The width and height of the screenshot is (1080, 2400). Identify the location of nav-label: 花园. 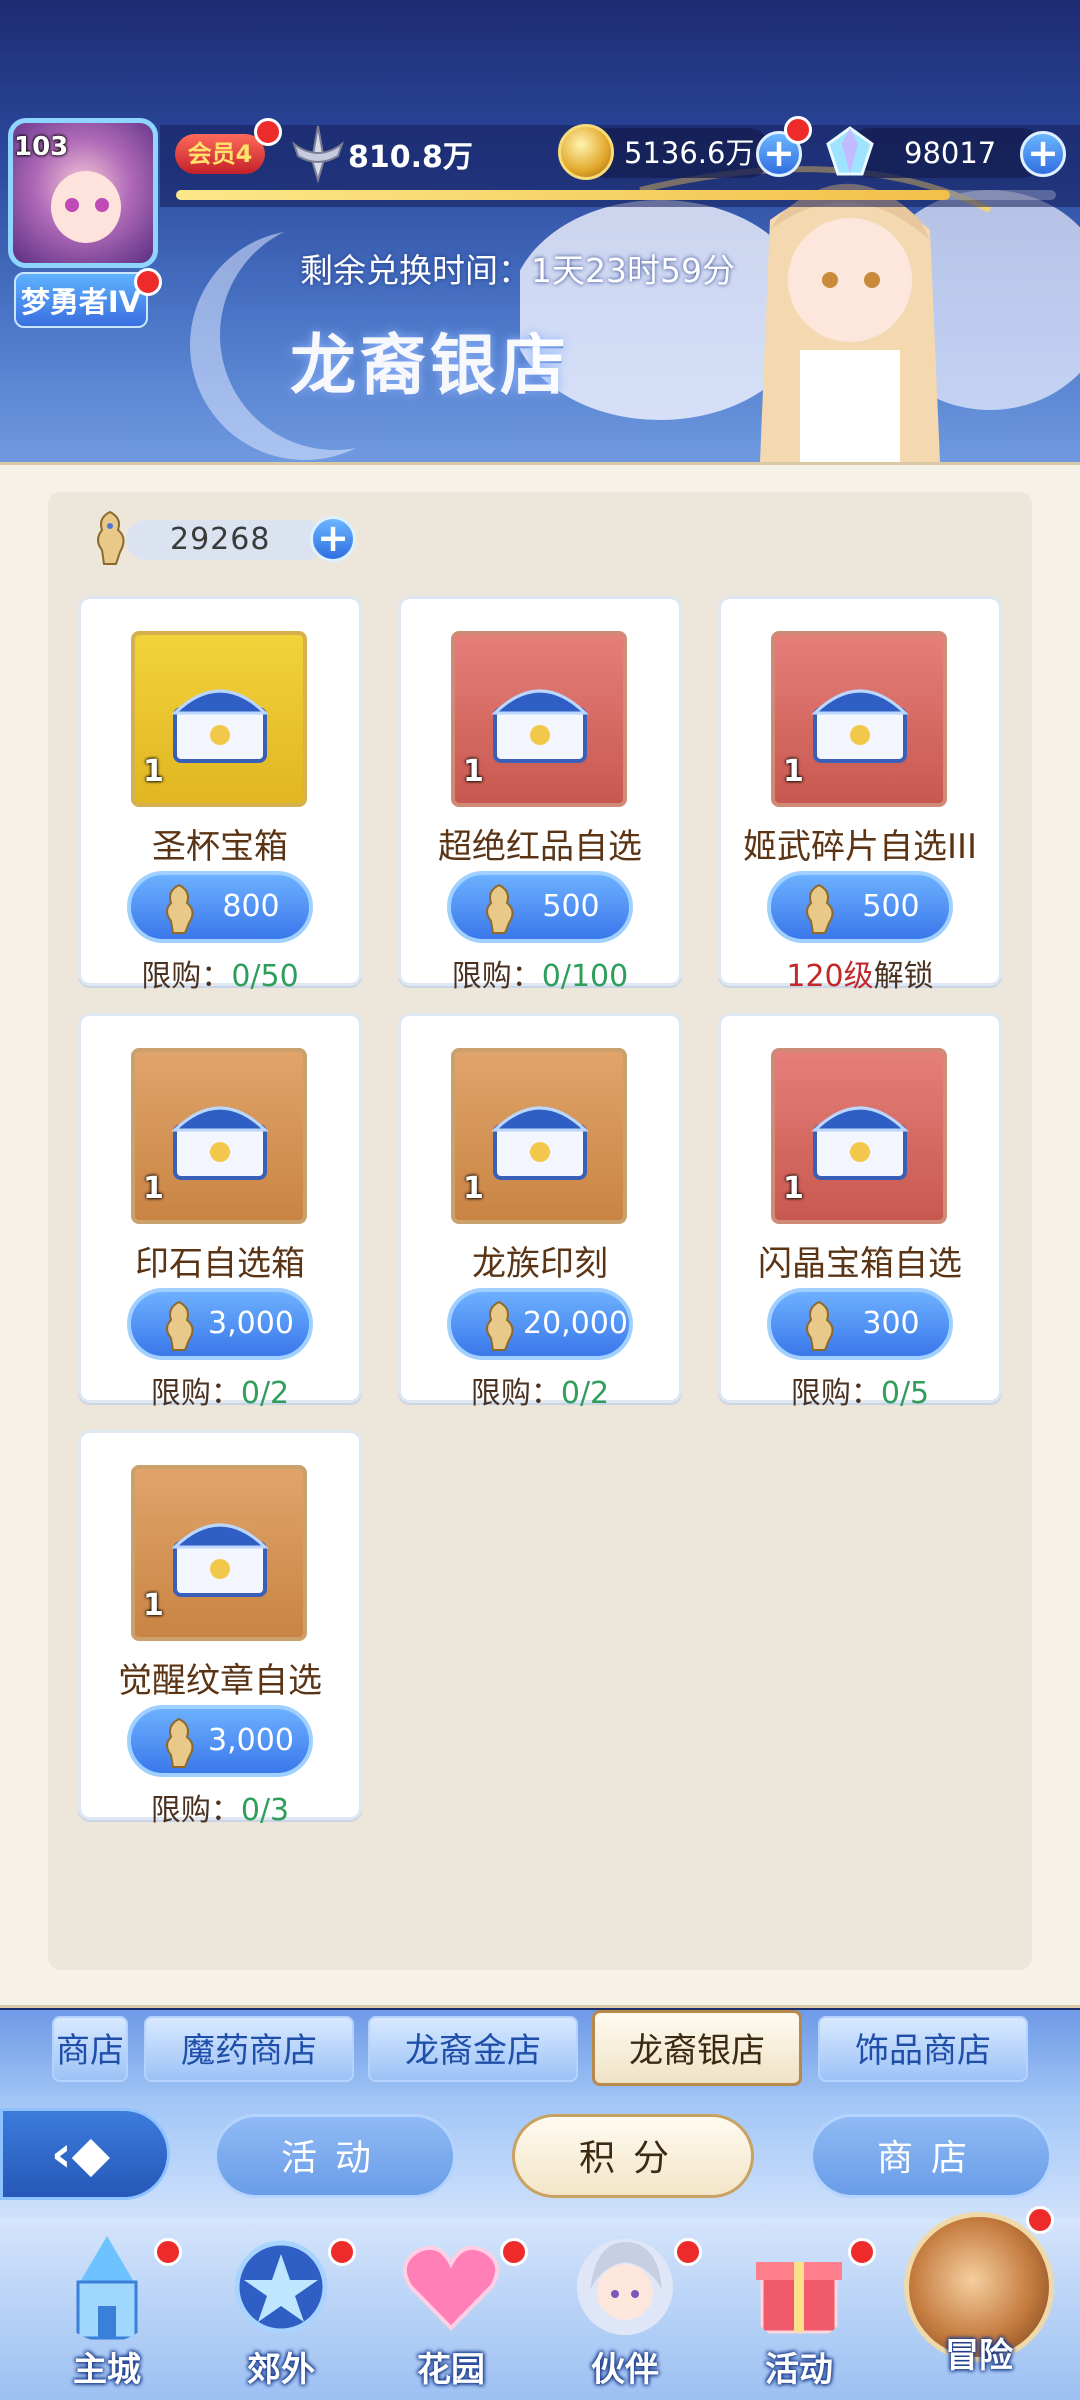
(451, 2370).